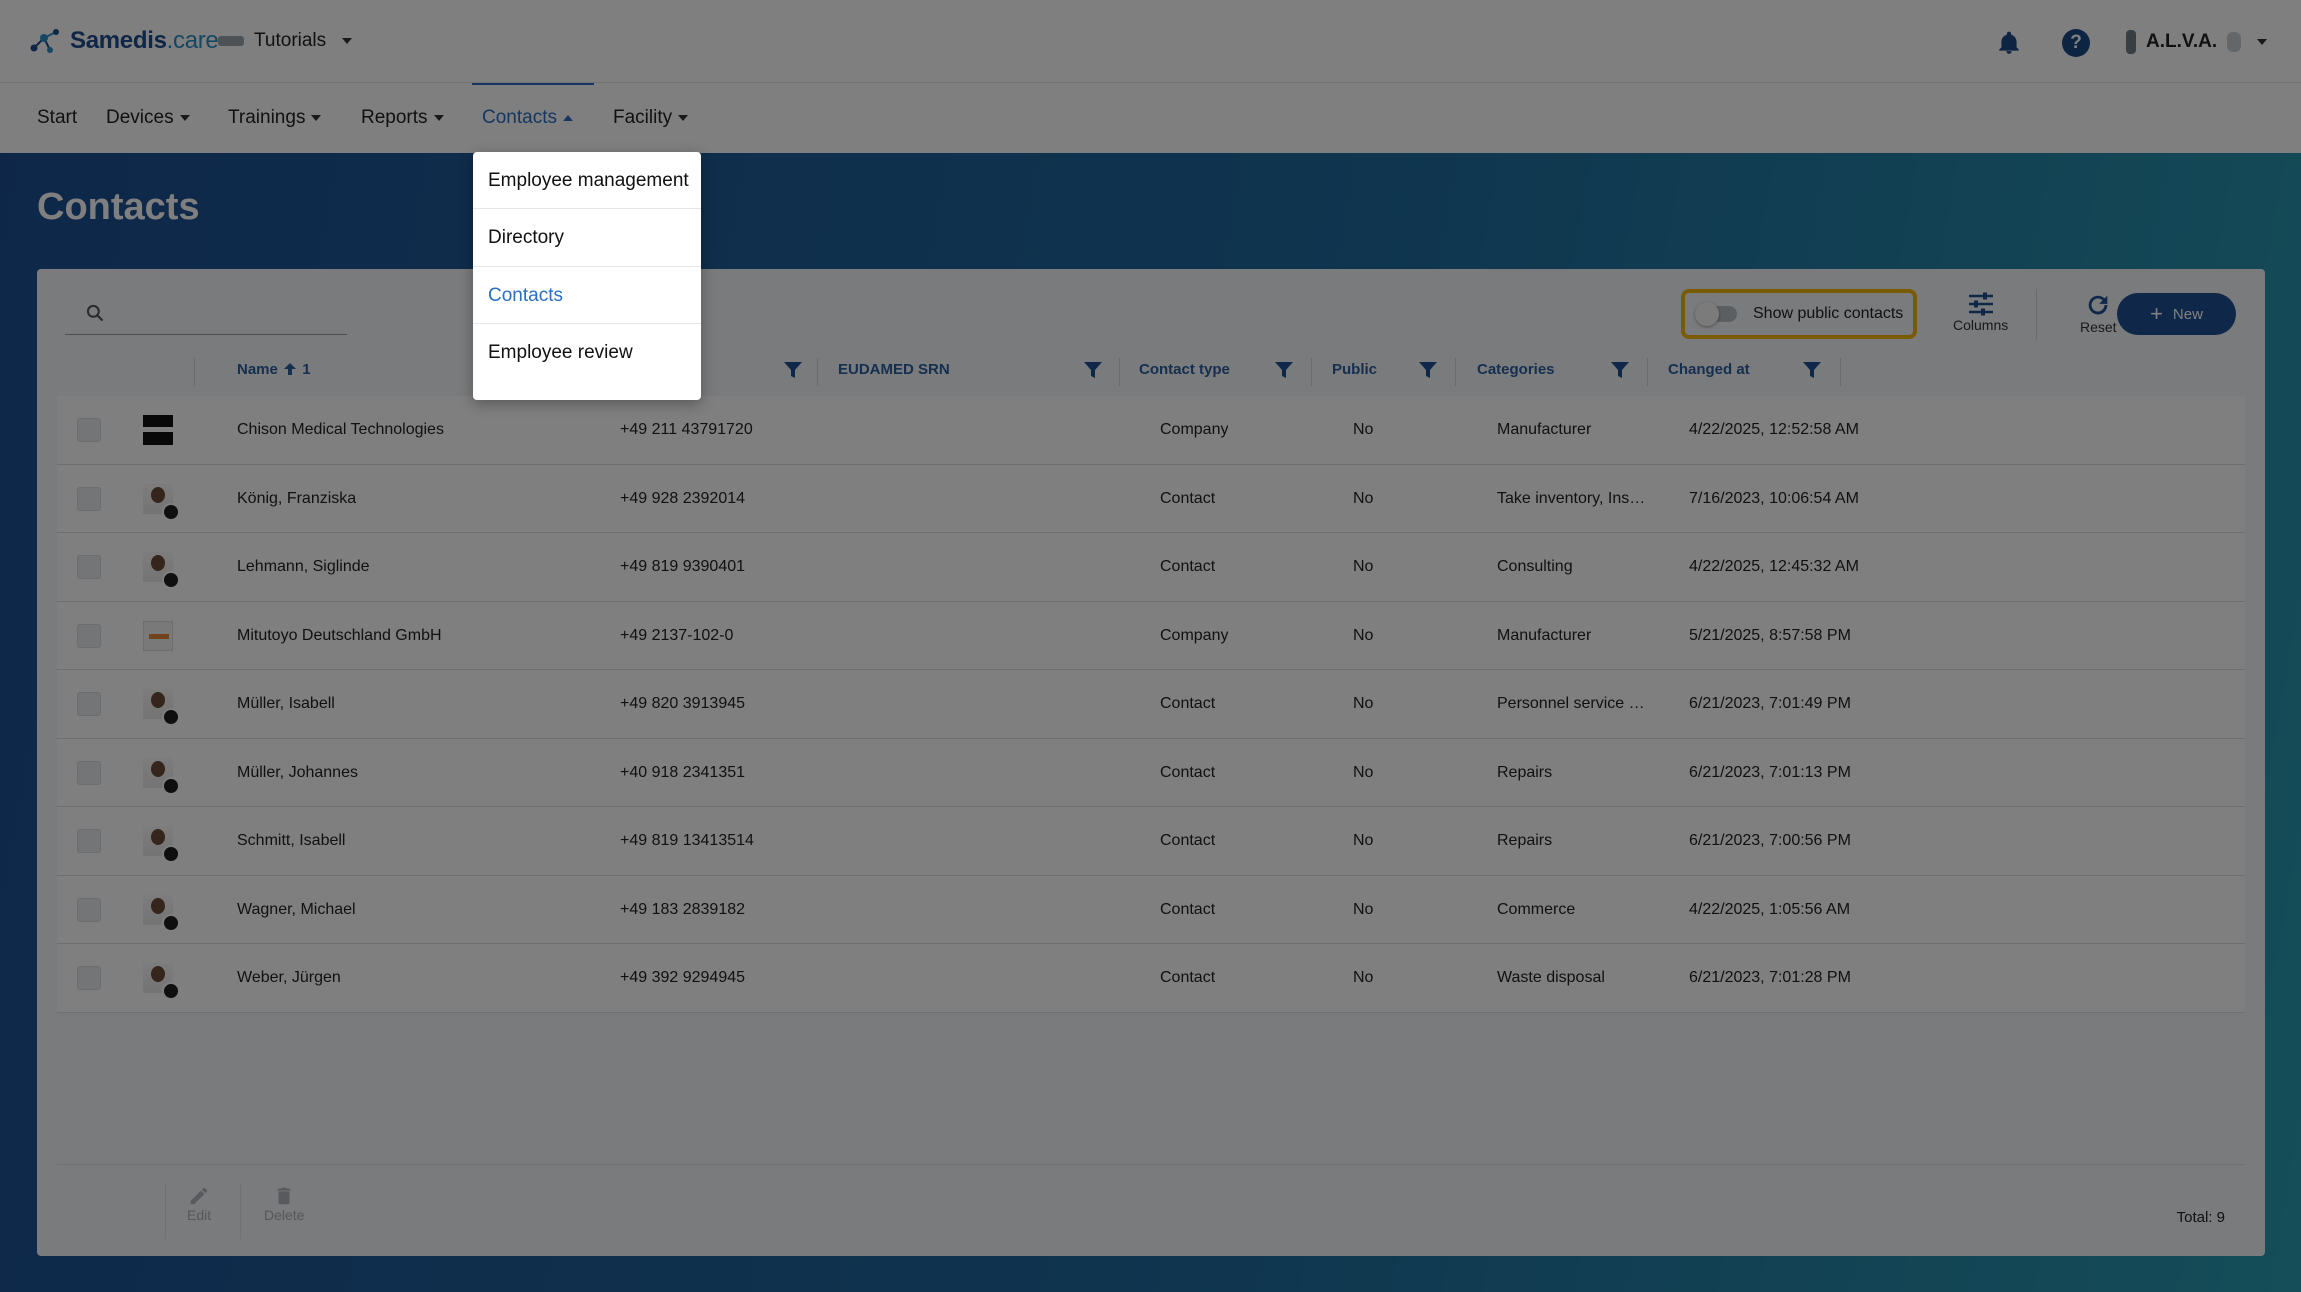  I want to click on menu-item-contacts: Contacts, so click(587, 295).